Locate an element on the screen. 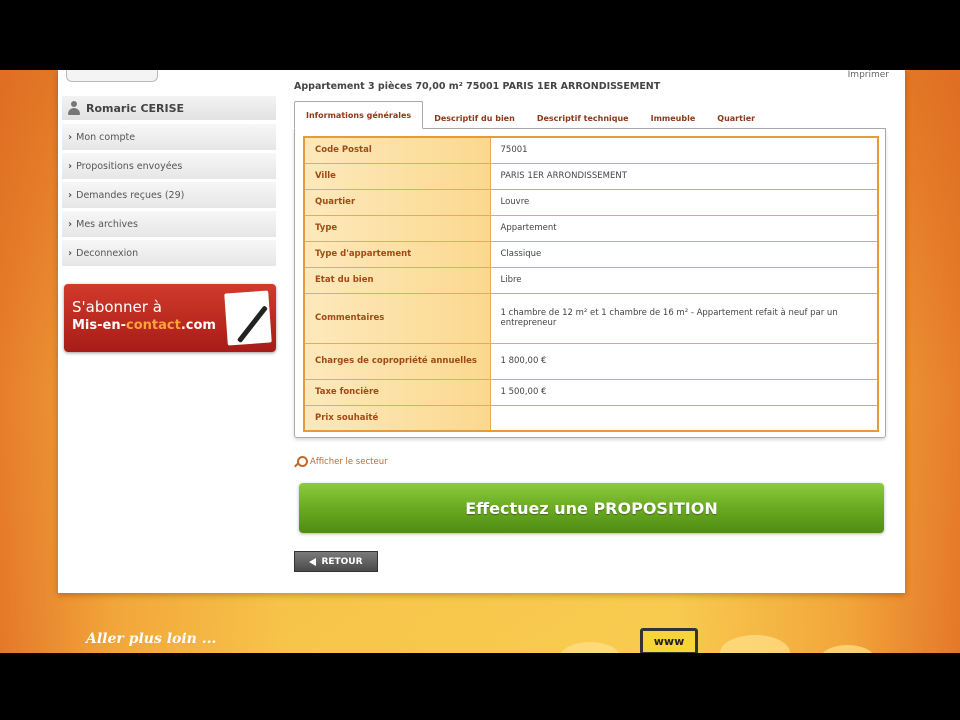  menu-item-demandes-recues: › Demandes reçues (29) is located at coordinates (169, 195).